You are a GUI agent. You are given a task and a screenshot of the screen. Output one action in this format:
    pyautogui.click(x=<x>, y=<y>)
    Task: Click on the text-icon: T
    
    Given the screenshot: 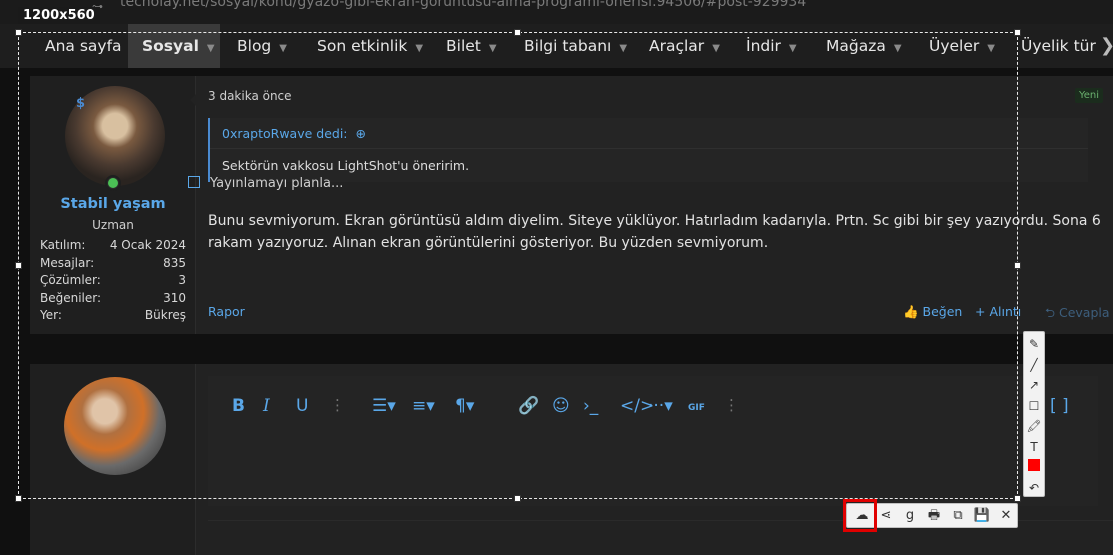 What is the action you would take?
    pyautogui.click(x=1034, y=447)
    